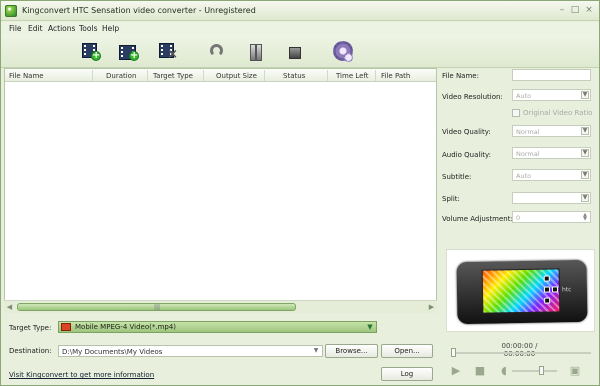  Describe the element at coordinates (370, 327) in the screenshot. I see `target-type-dropdown-icon: ▼` at that location.